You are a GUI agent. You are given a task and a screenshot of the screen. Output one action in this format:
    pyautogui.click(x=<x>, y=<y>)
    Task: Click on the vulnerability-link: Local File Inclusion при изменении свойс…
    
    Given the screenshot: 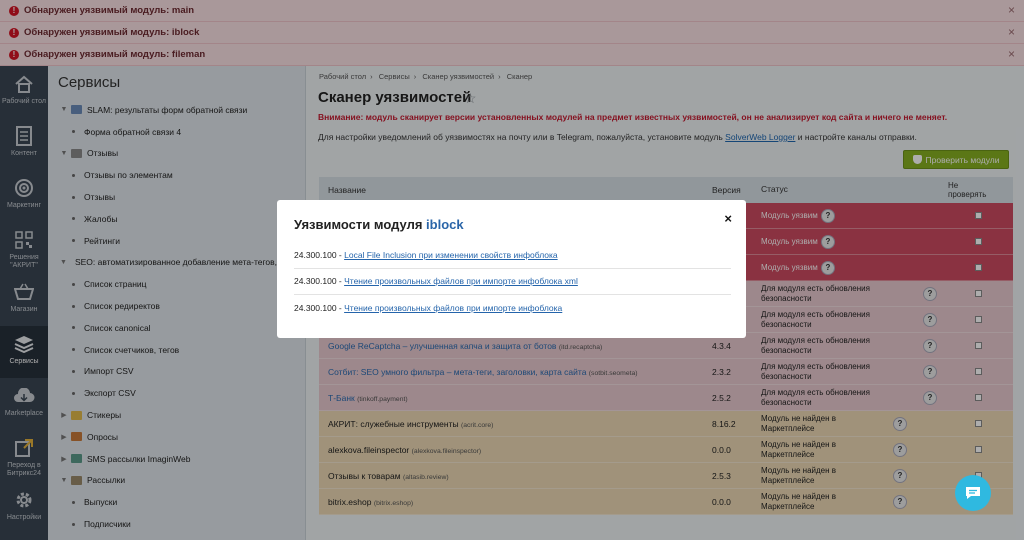 What is the action you would take?
    pyautogui.click(x=451, y=255)
    